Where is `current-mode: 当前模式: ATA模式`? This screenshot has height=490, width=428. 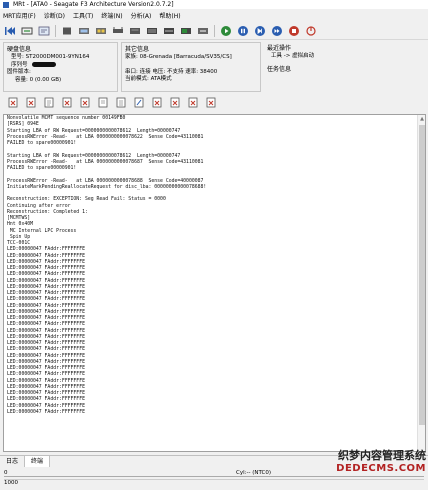 current-mode: 当前模式: ATA模式 is located at coordinates (148, 79).